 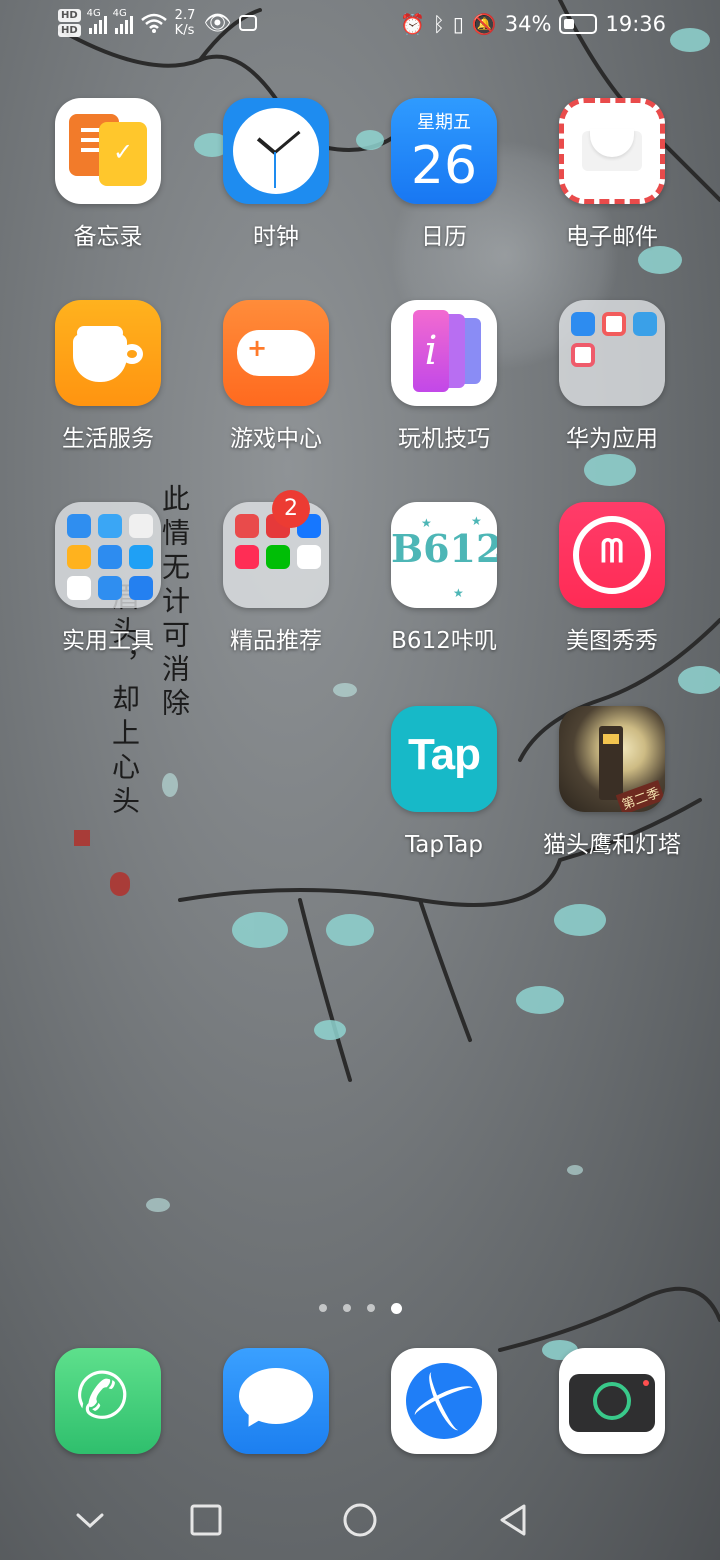 What do you see at coordinates (153, 23) in the screenshot?
I see `wifi-icon` at bounding box center [153, 23].